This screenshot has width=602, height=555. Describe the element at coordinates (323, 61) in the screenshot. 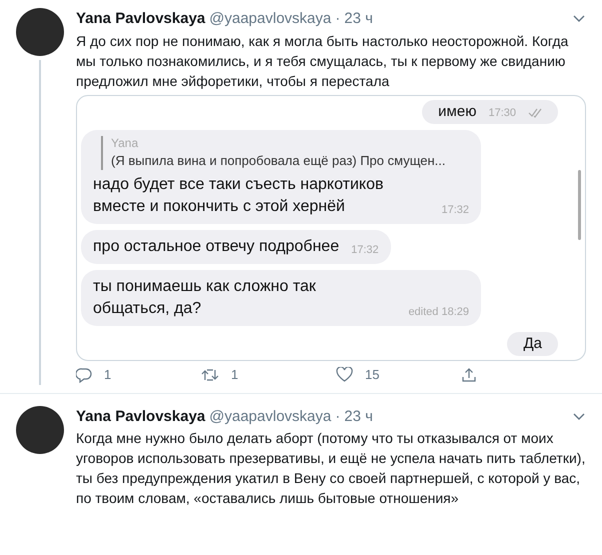

I see `tweet-text: Я до сих пор не понимаю, как я могла быть настолько неосторожной. Когда мы только познакомились, и я тебя смущалась, ты к первому же свиданию предложил мне эйфоретики, чтобы я перестала` at that location.